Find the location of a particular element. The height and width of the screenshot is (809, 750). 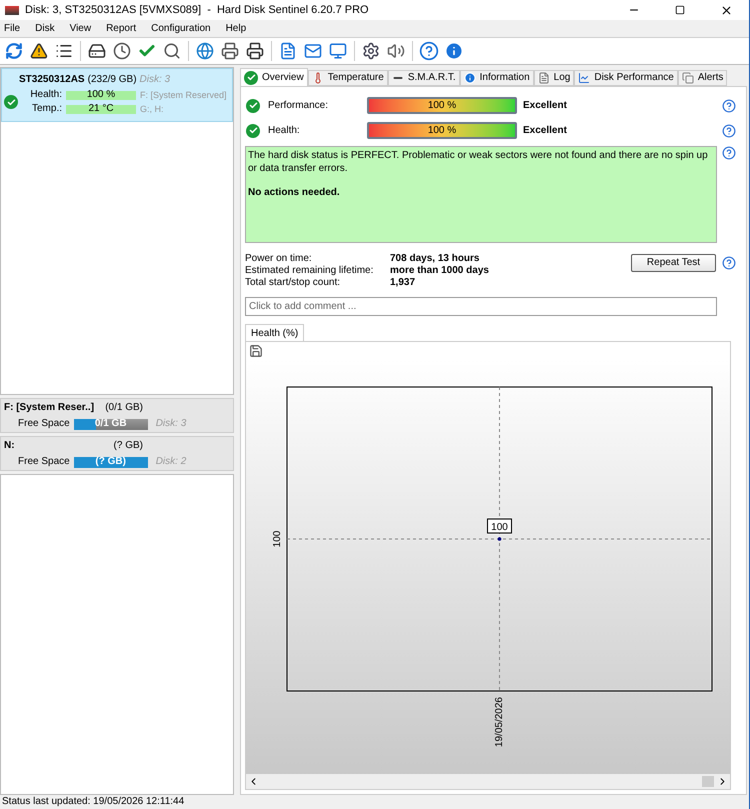

status-bar-text: Status last updated: 19/05/2026 12:11:44 is located at coordinates (93, 802).